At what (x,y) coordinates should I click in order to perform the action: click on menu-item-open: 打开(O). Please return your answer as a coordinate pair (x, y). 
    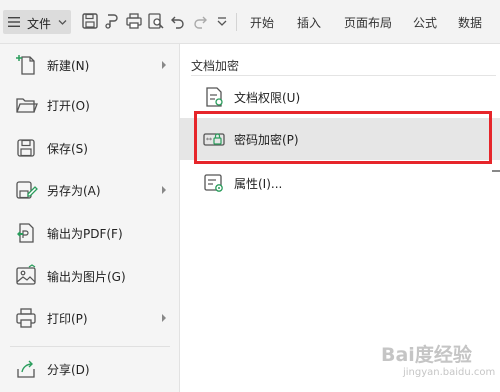
    Looking at the image, I should click on (90, 105).